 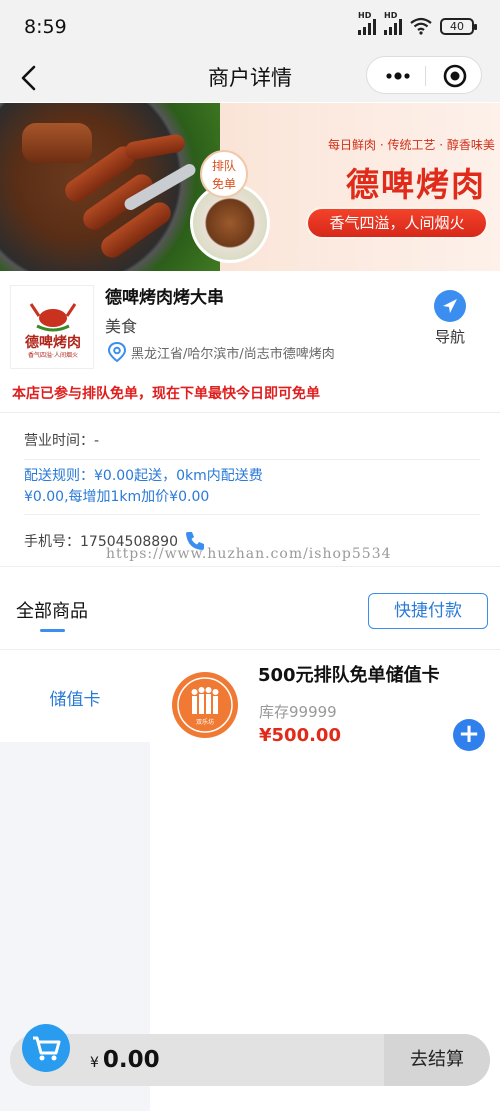 I want to click on shop-category: 美食, so click(x=121, y=326).